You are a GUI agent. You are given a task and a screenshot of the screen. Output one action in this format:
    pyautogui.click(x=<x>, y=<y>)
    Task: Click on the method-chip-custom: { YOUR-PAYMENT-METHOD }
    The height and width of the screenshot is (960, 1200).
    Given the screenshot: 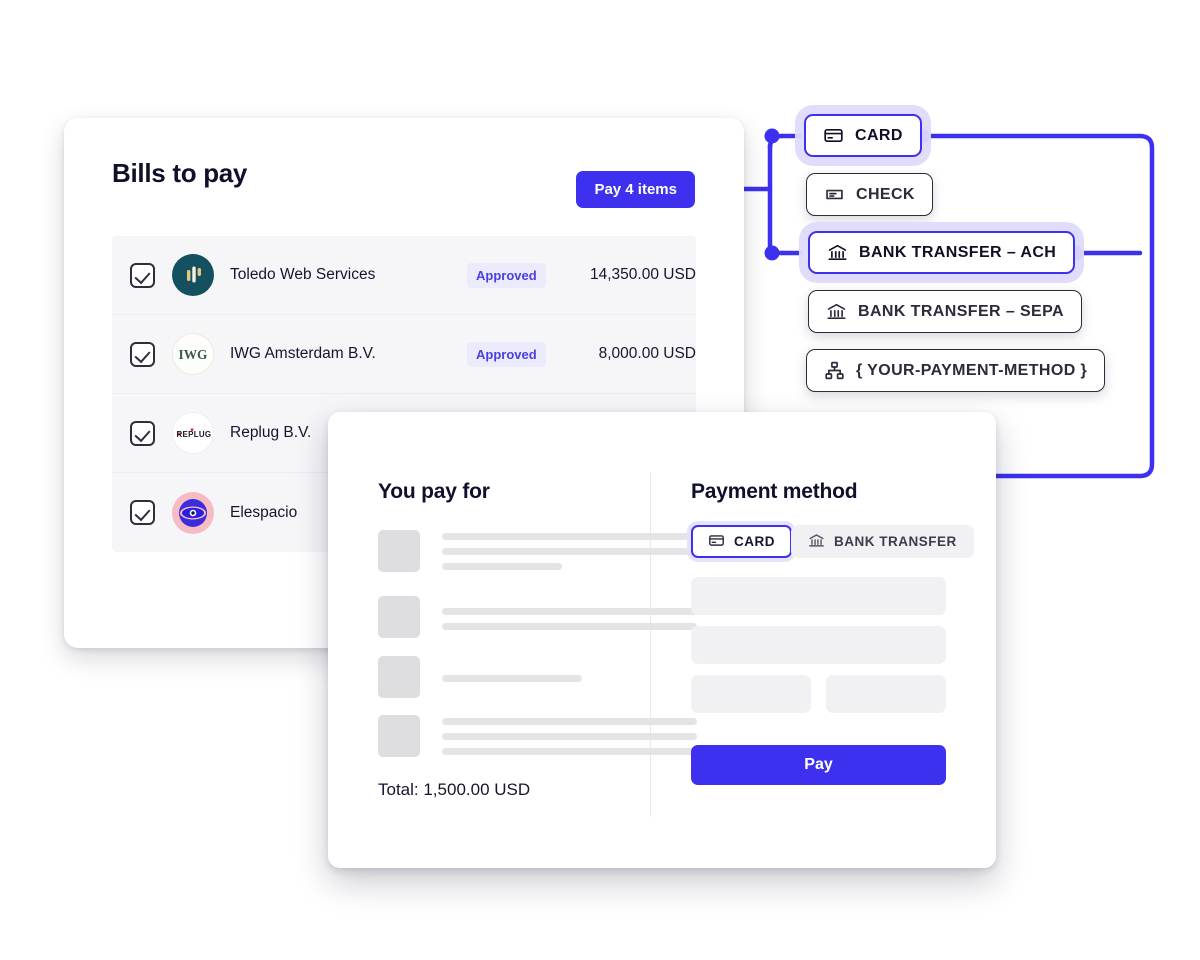 What is the action you would take?
    pyautogui.click(x=956, y=370)
    